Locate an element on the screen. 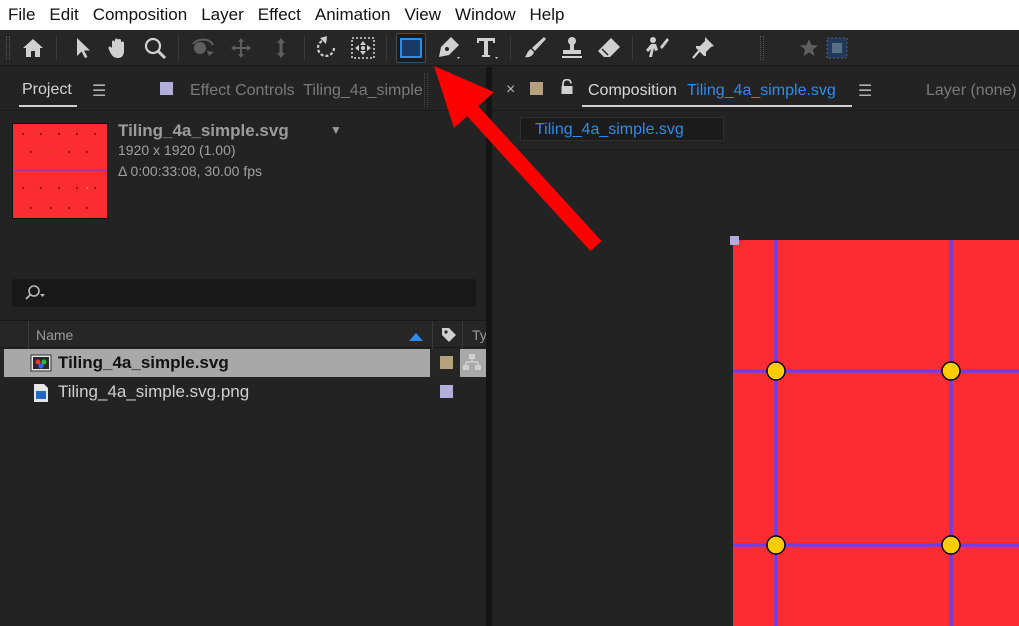  asset-title: Tiling_4a_simple.svg is located at coordinates (203, 130).